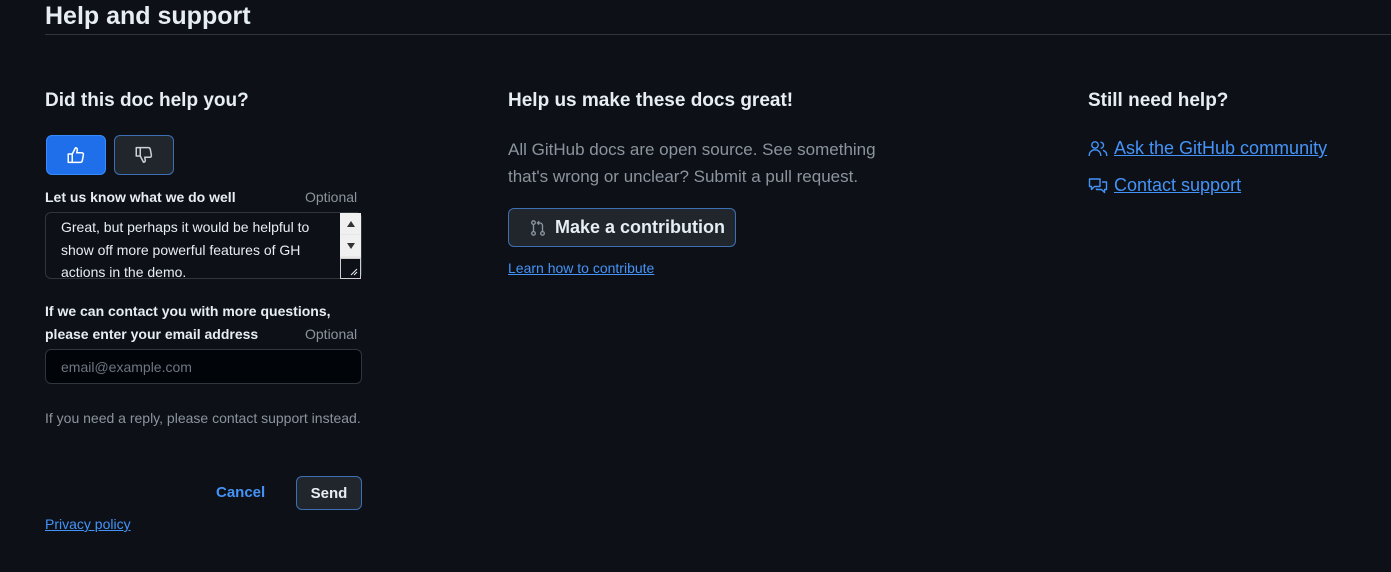  Describe the element at coordinates (640, 227) in the screenshot. I see `make-contribution-label: Make a contribution` at that location.